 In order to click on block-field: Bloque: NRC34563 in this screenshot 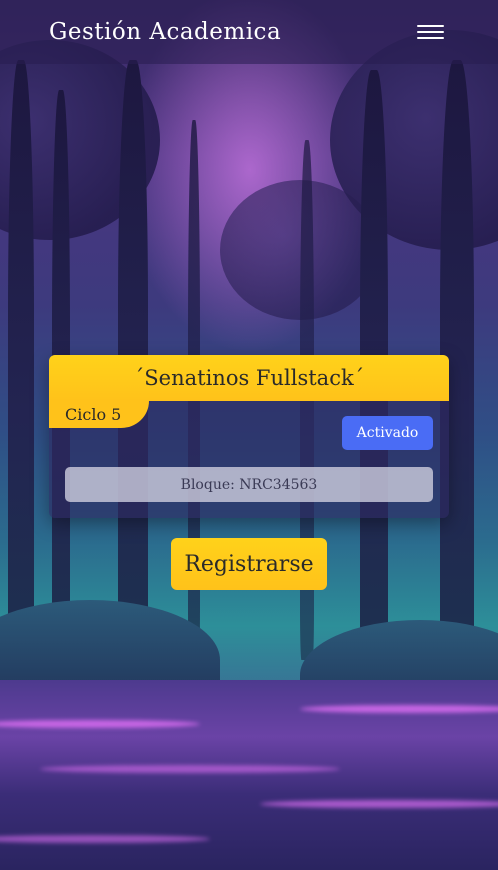, I will do `click(249, 484)`.